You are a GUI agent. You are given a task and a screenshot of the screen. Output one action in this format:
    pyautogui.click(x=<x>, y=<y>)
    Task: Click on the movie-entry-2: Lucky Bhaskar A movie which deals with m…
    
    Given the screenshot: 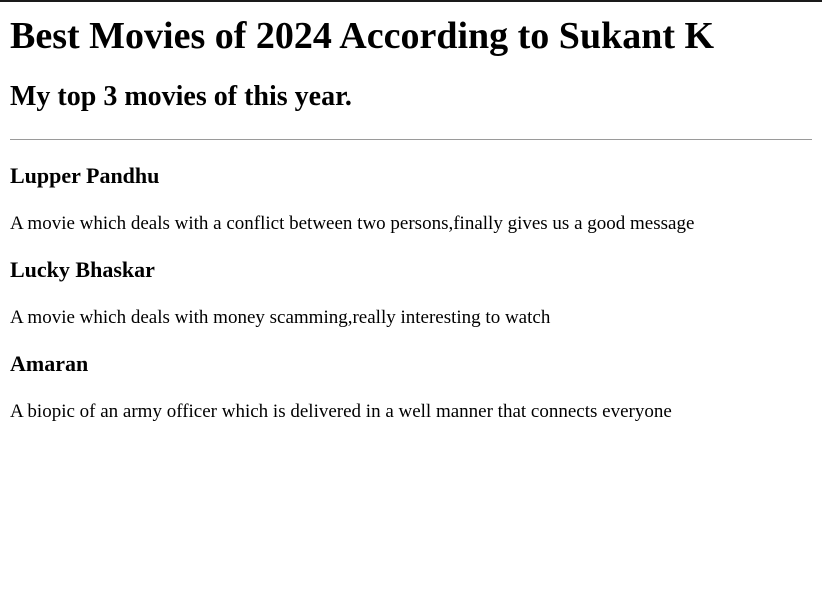 What is the action you would take?
    pyautogui.click(x=411, y=293)
    